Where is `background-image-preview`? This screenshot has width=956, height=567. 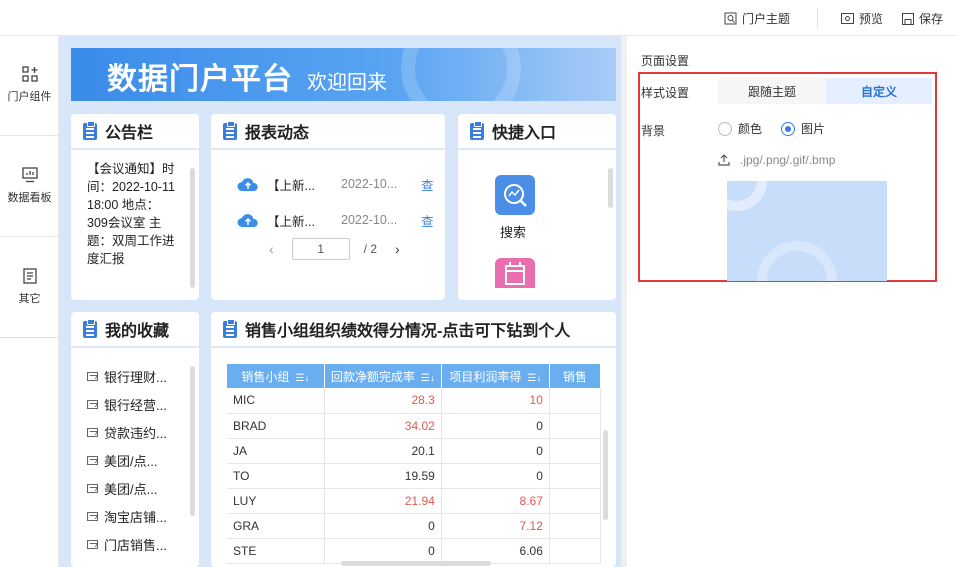 background-image-preview is located at coordinates (807, 231).